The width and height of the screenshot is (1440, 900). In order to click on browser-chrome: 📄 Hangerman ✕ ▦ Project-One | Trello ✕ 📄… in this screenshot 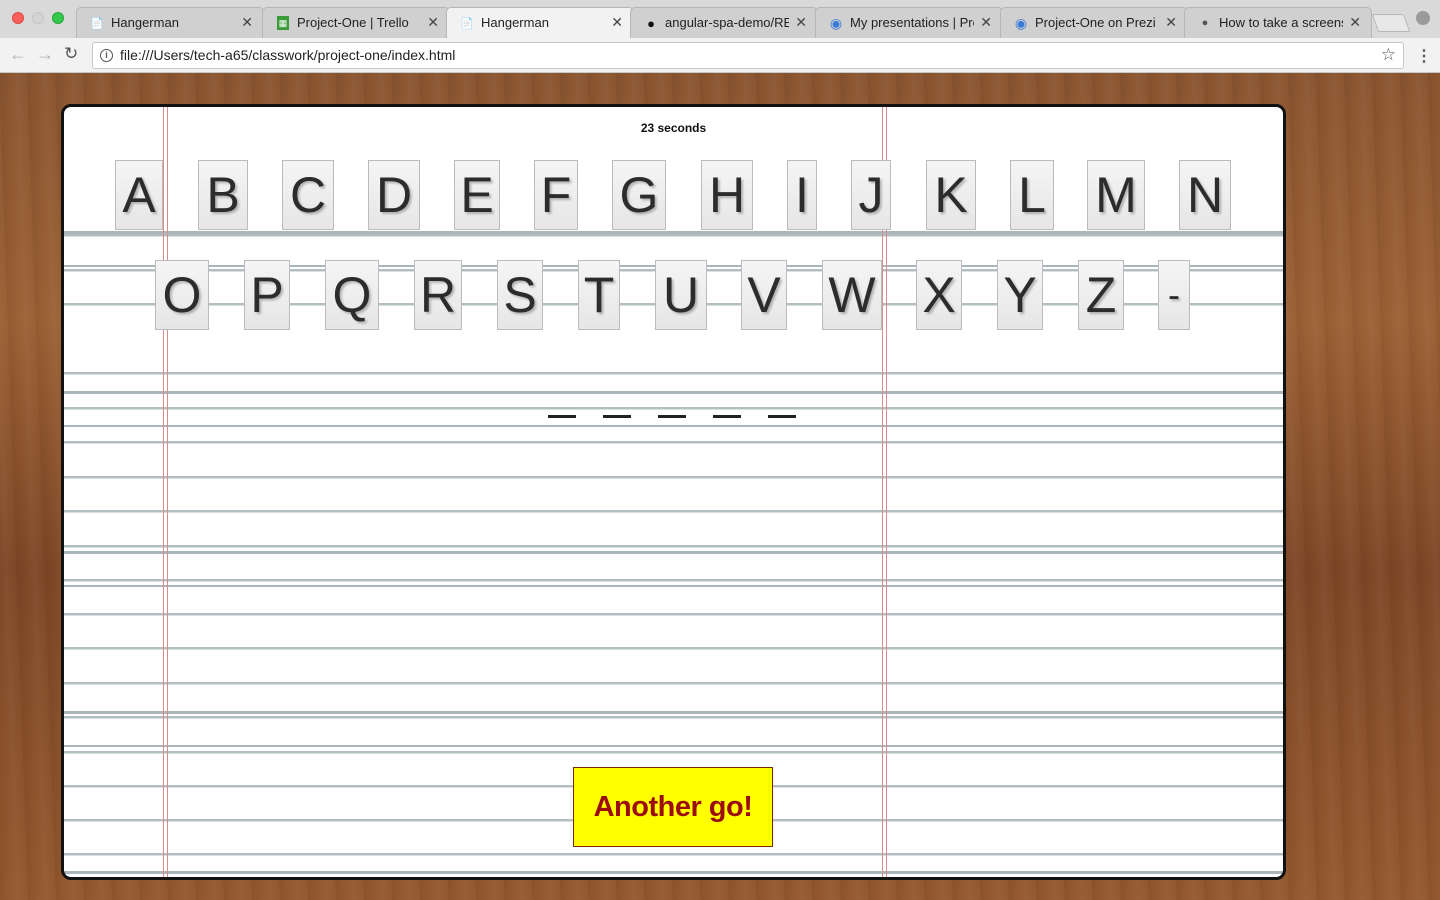, I will do `click(720, 36)`.